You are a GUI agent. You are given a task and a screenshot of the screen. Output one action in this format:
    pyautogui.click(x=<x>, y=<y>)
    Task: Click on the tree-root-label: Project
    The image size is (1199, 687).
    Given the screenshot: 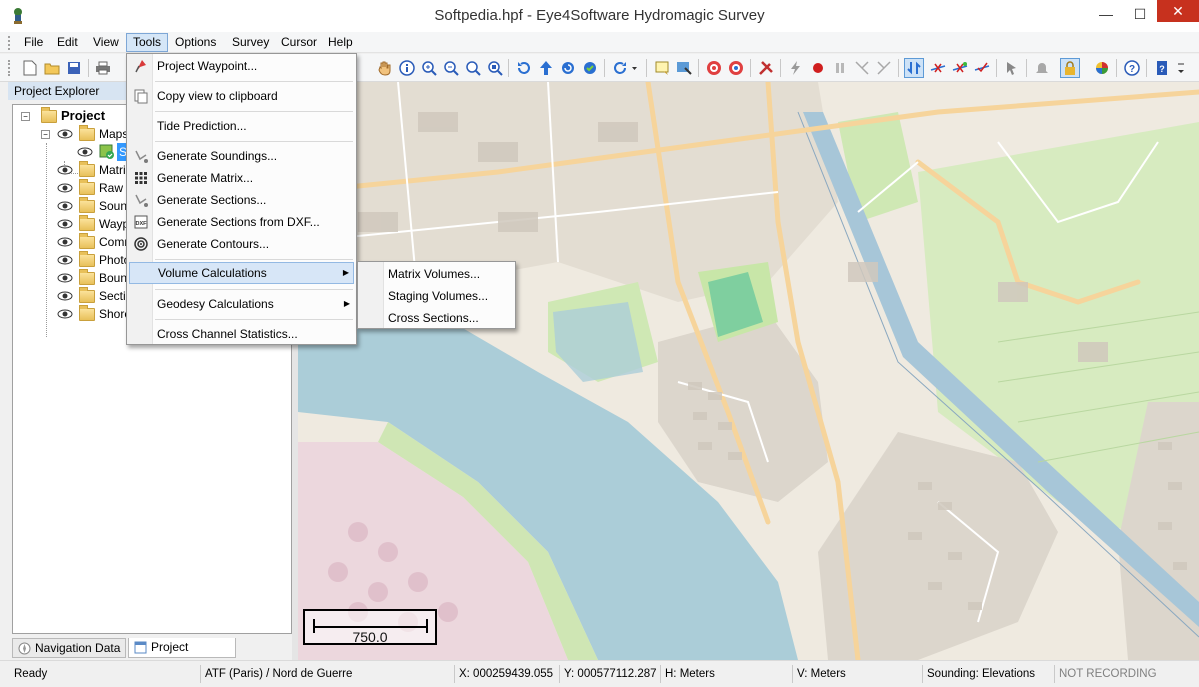 What is the action you would take?
    pyautogui.click(x=83, y=115)
    